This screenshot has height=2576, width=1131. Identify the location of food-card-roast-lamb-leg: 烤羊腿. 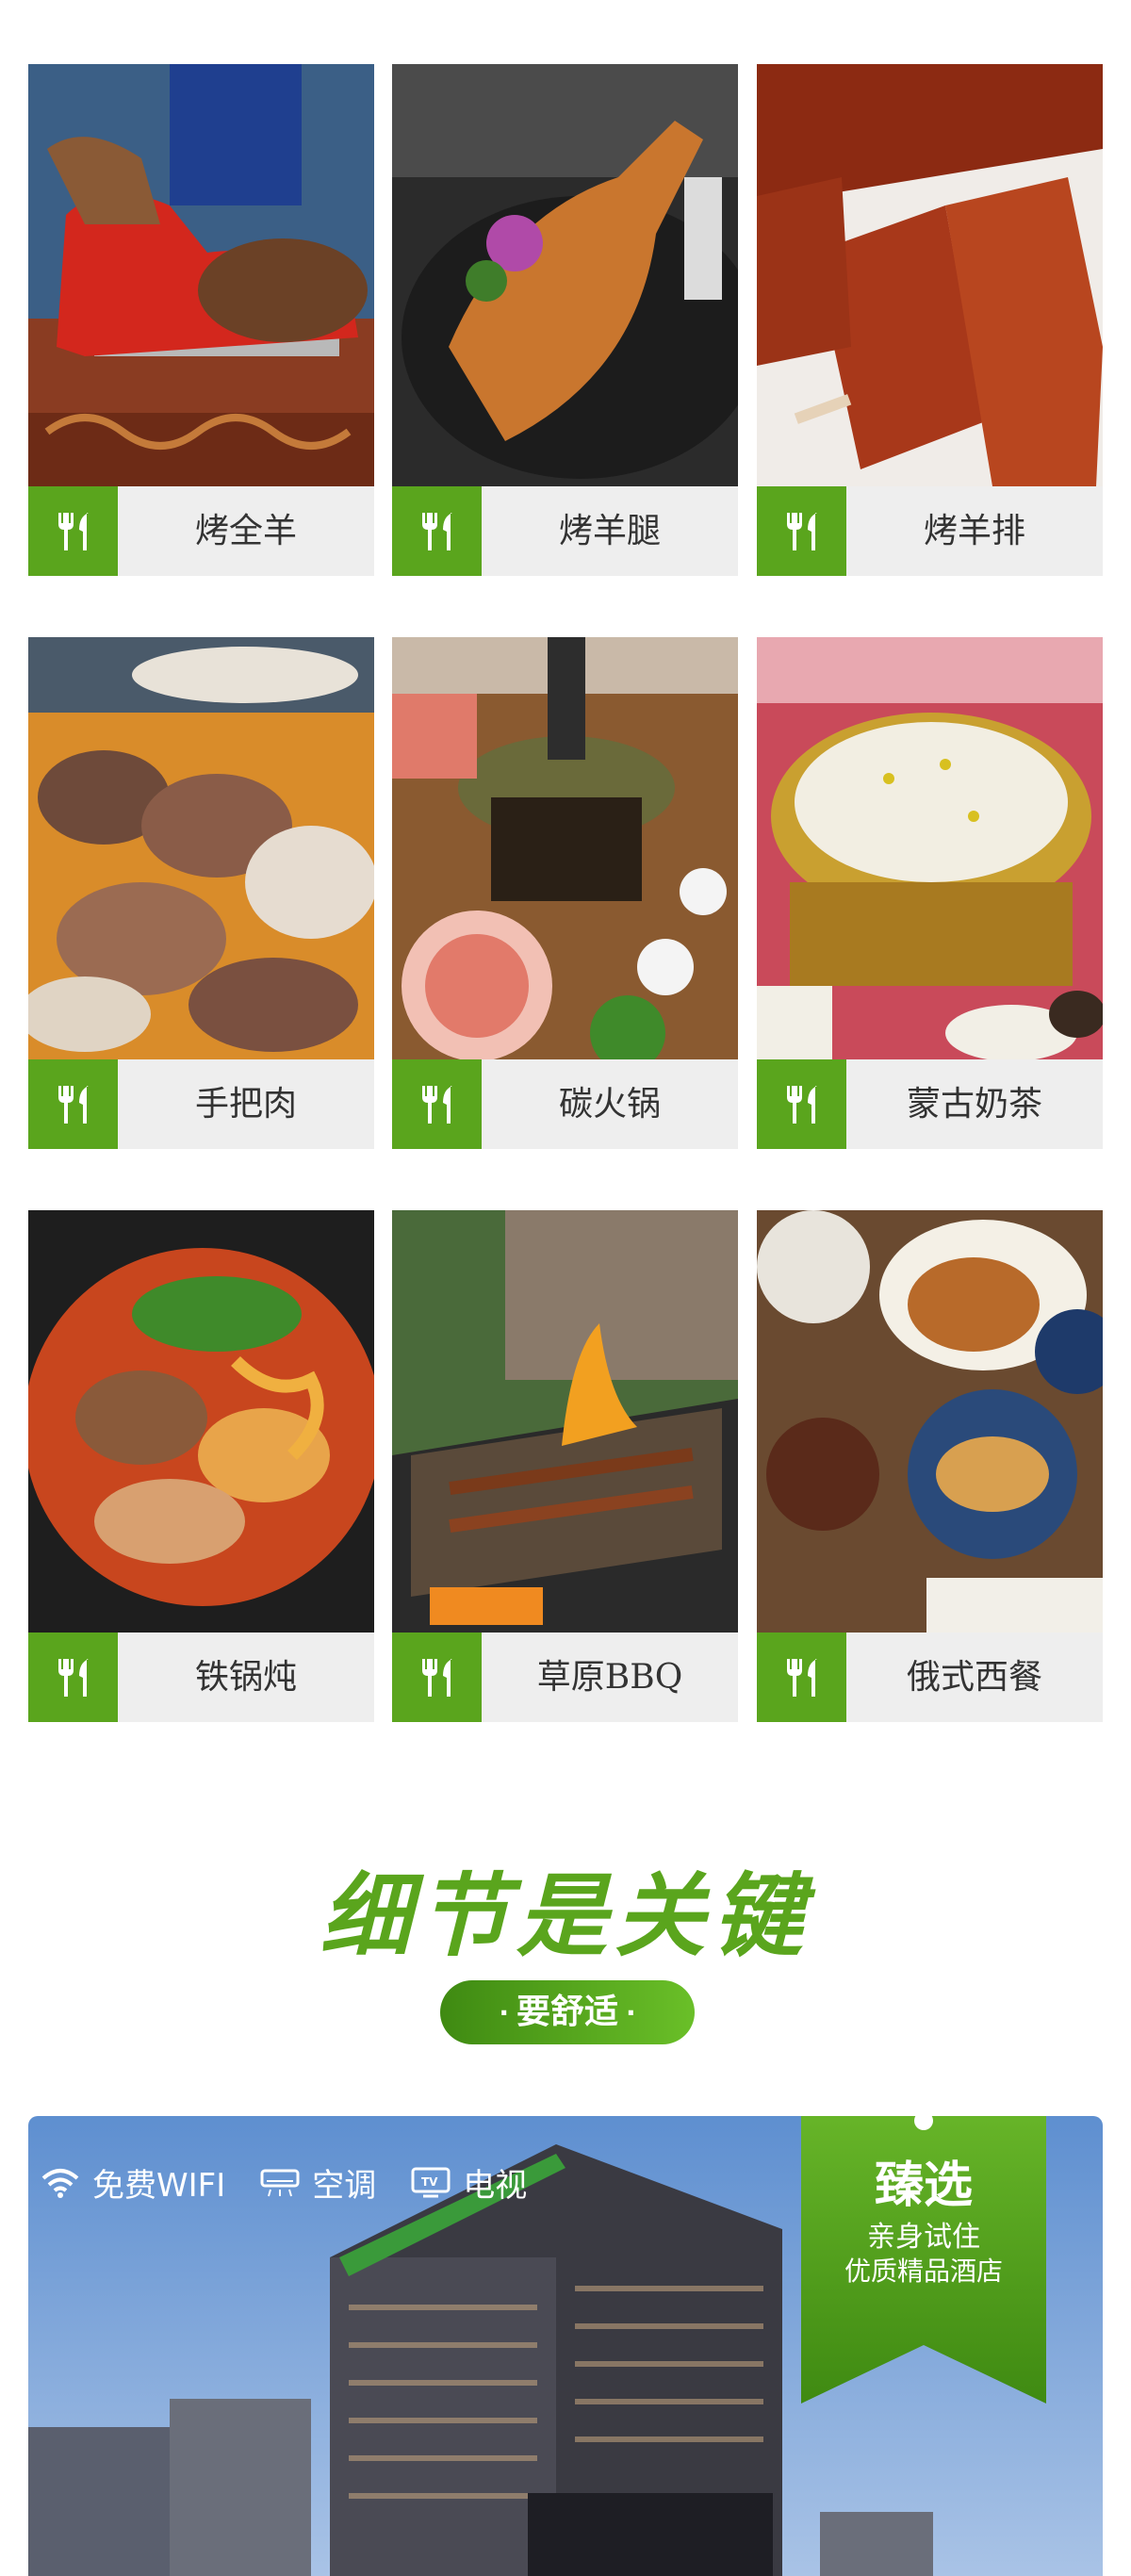
(565, 320).